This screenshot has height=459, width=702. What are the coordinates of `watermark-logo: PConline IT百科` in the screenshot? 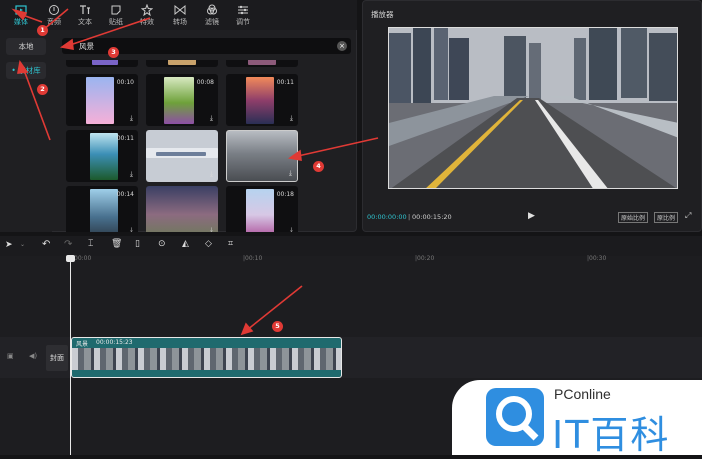 It's located at (577, 418).